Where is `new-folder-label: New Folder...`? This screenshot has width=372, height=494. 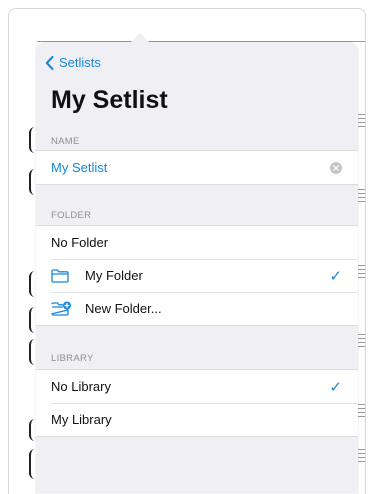 new-folder-label: New Folder... is located at coordinates (123, 308).